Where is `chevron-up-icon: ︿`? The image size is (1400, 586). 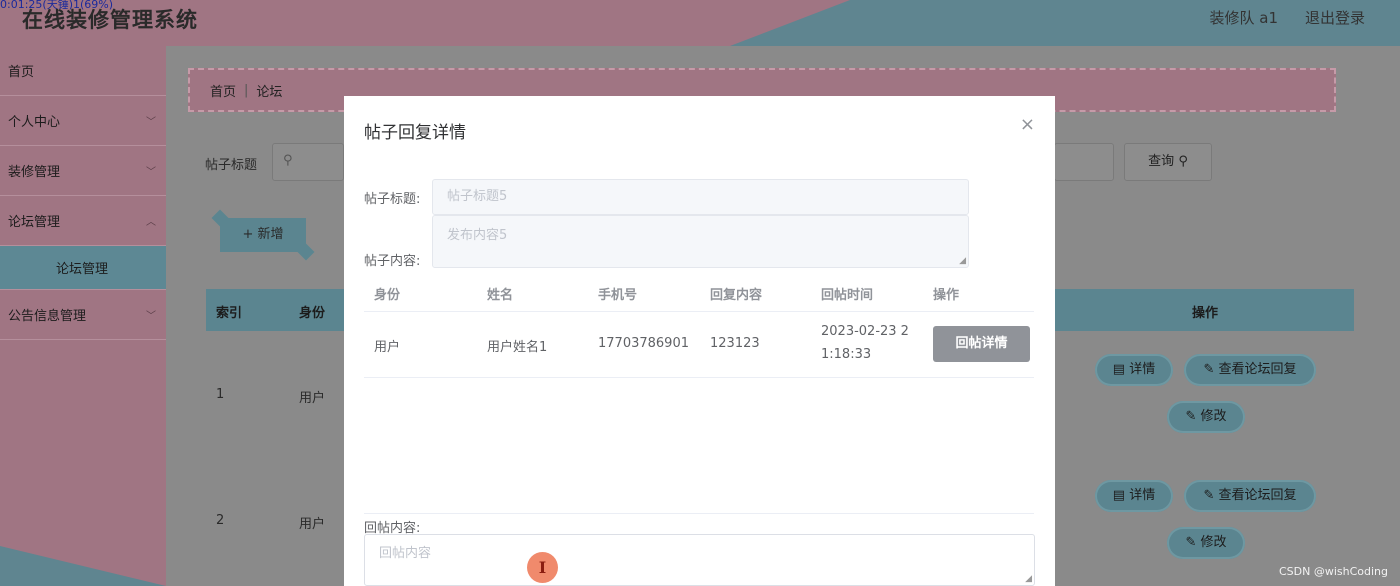 chevron-up-icon: ︿ is located at coordinates (151, 222).